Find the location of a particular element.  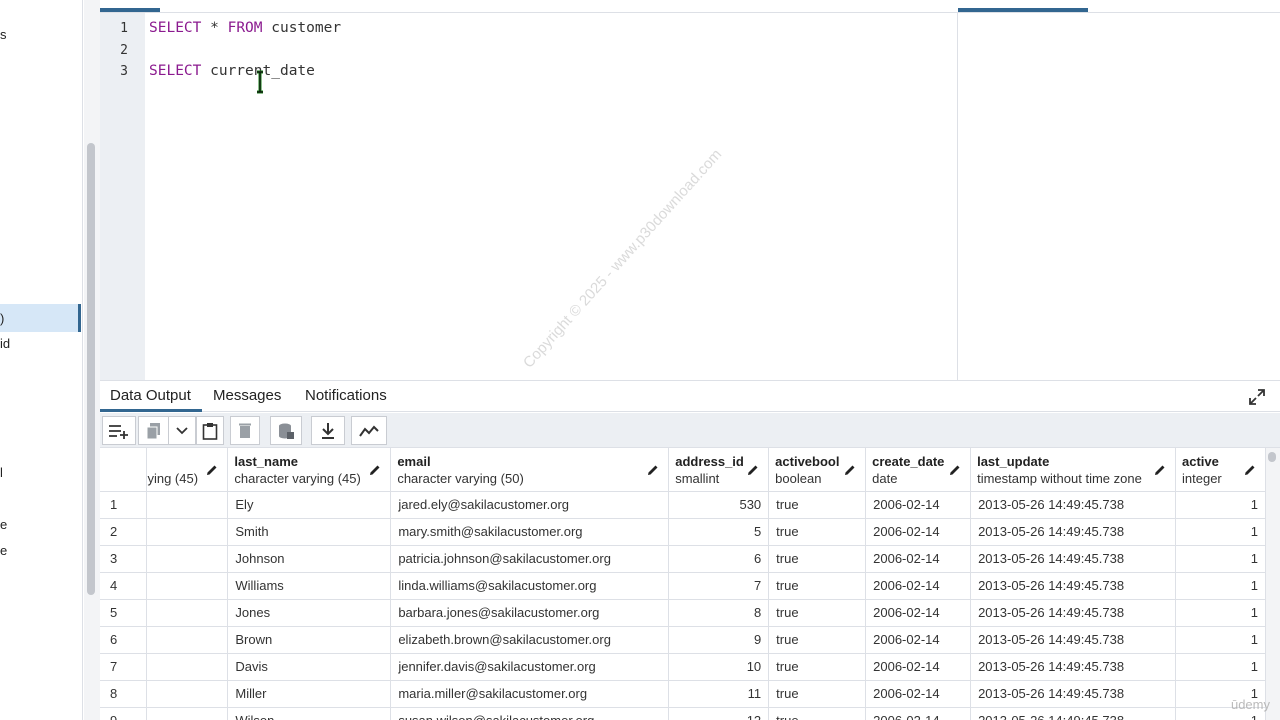

grid-scrollbar-track is located at coordinates (1273, 584).